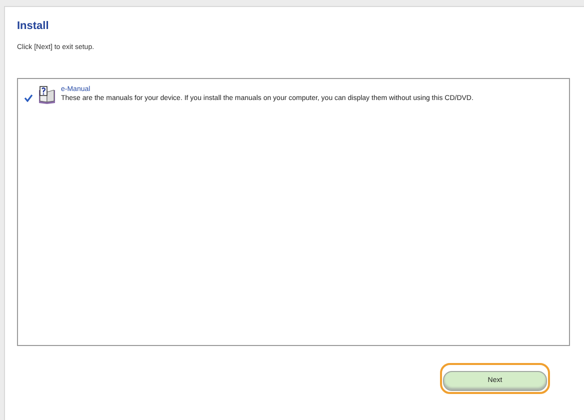 Image resolution: width=584 pixels, height=420 pixels. What do you see at coordinates (28, 98) in the screenshot?
I see `checkmark-icon` at bounding box center [28, 98].